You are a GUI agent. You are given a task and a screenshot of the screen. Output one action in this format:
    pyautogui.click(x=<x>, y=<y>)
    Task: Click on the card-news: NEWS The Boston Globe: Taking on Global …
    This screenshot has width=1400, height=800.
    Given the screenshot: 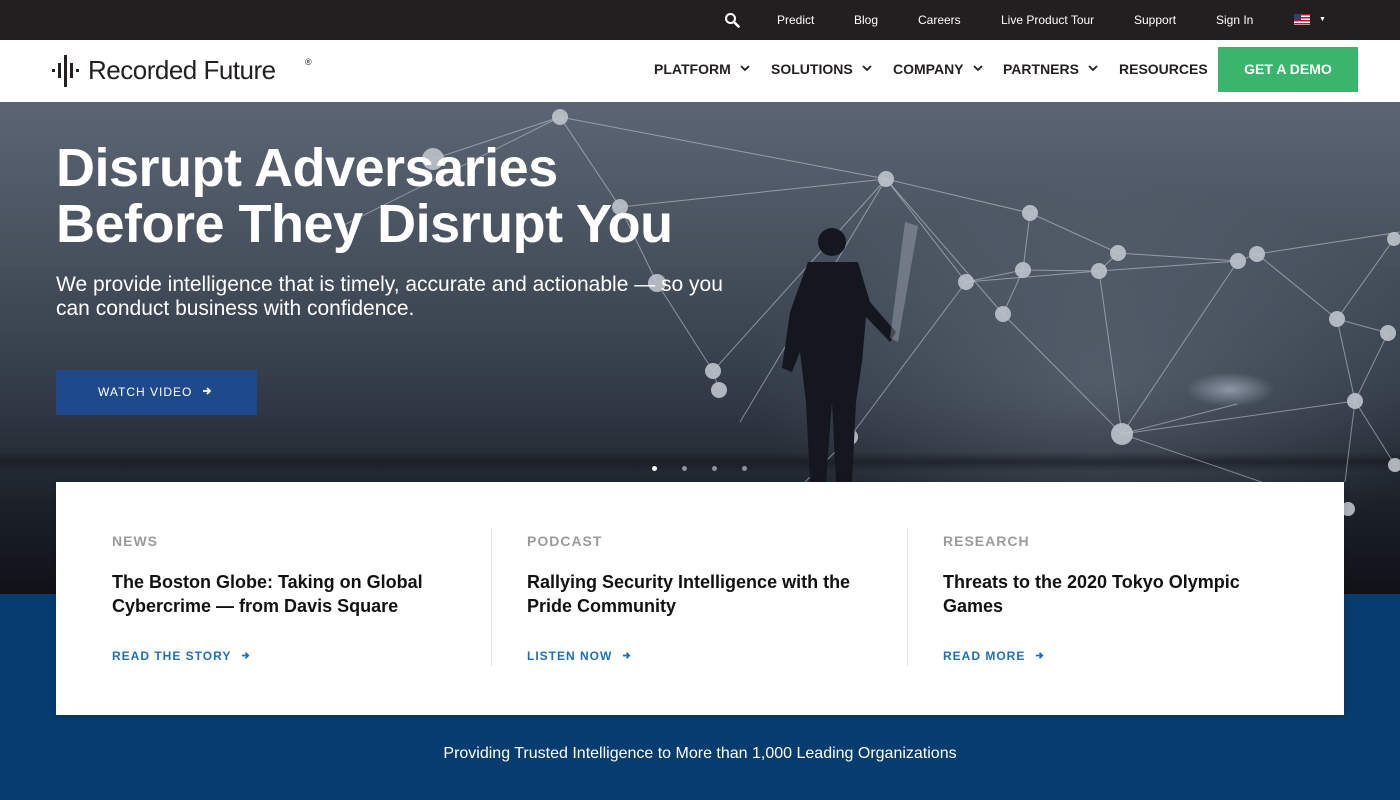 What is the action you would take?
    pyautogui.click(x=287, y=597)
    